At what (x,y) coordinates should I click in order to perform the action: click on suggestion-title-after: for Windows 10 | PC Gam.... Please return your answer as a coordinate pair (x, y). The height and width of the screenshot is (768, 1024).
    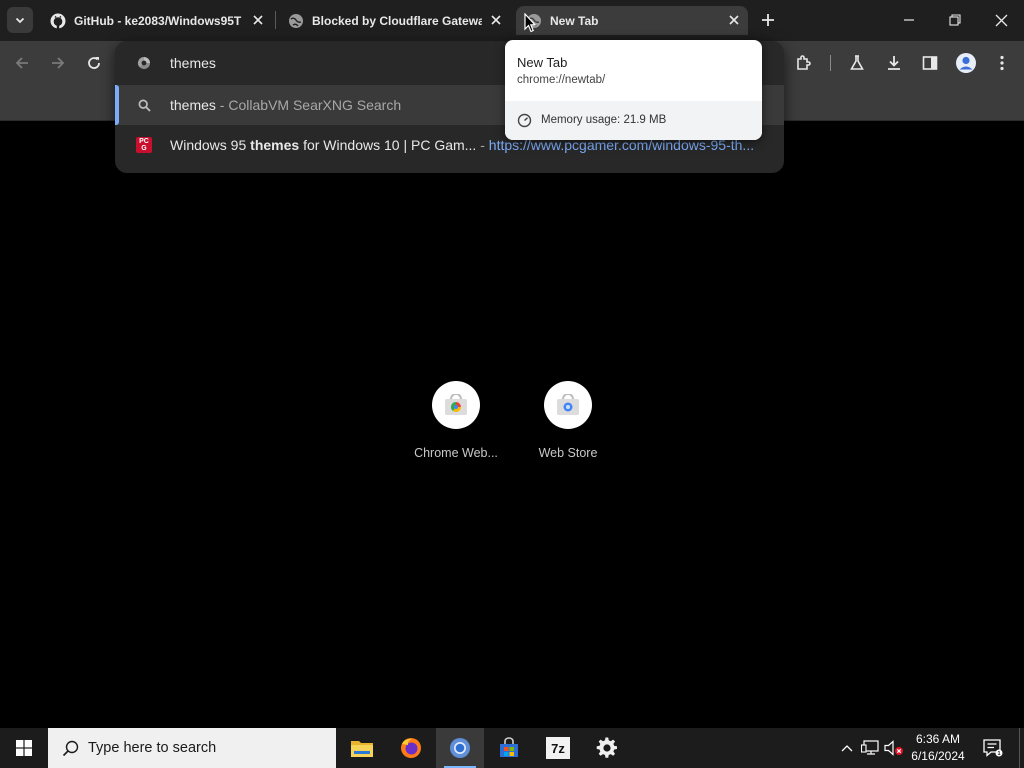
    Looking at the image, I should click on (388, 145).